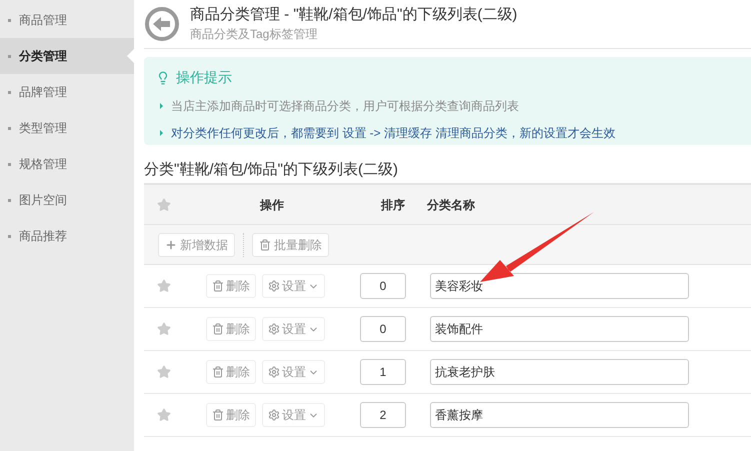  I want to click on tip-text: 当店主添加商品时可选择商品分类，用户可根据分类查询商品列表, so click(345, 106).